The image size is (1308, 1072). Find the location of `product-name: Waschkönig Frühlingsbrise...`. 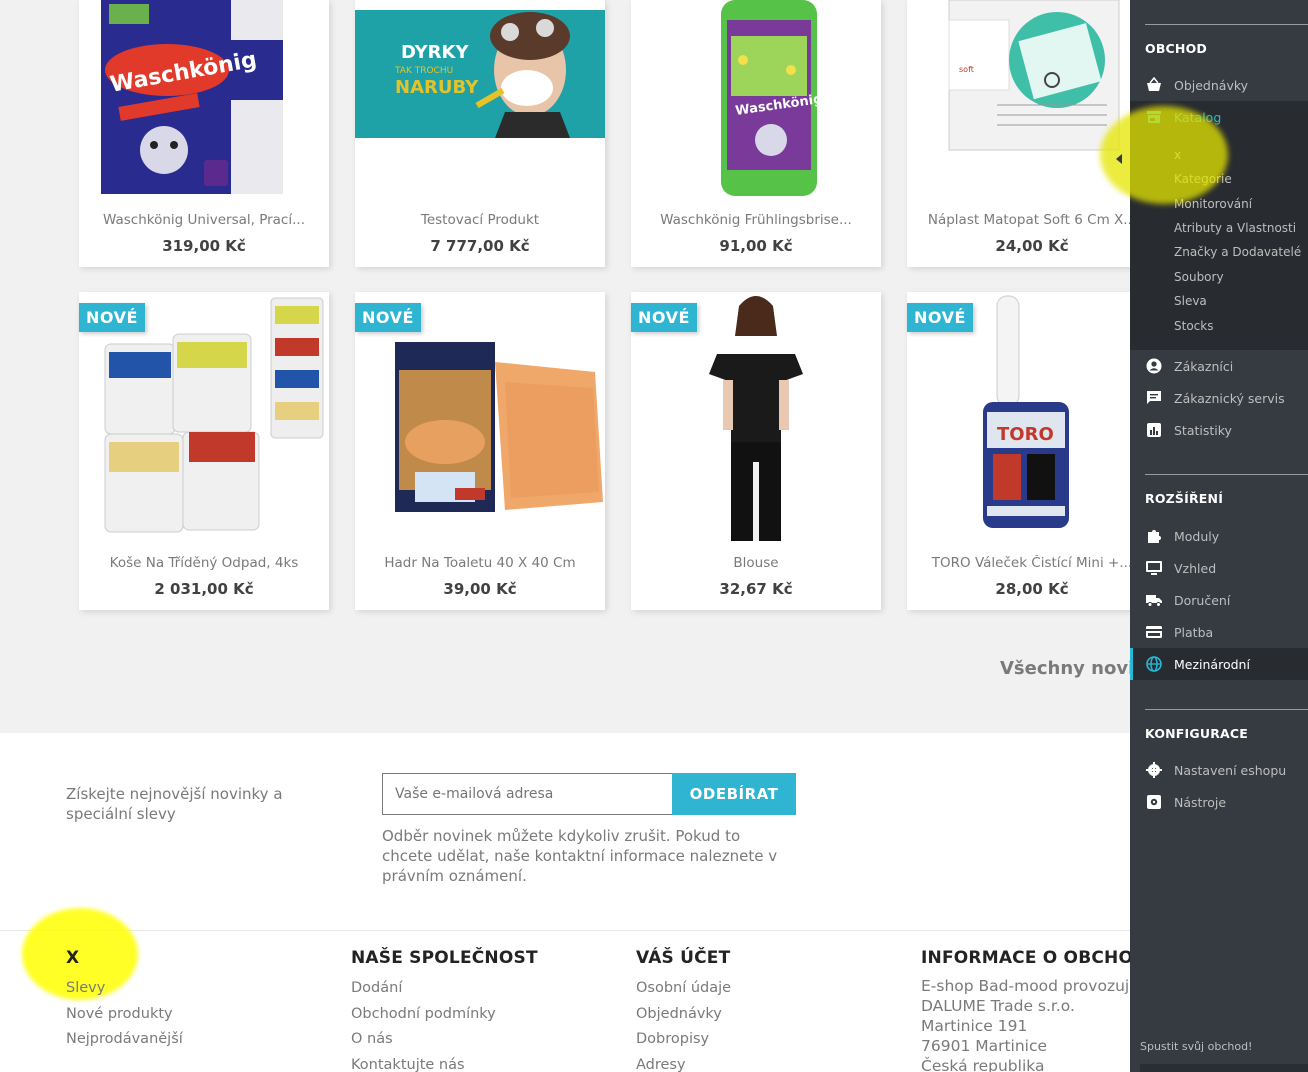

product-name: Waschkönig Frühlingsbrise... is located at coordinates (756, 220).